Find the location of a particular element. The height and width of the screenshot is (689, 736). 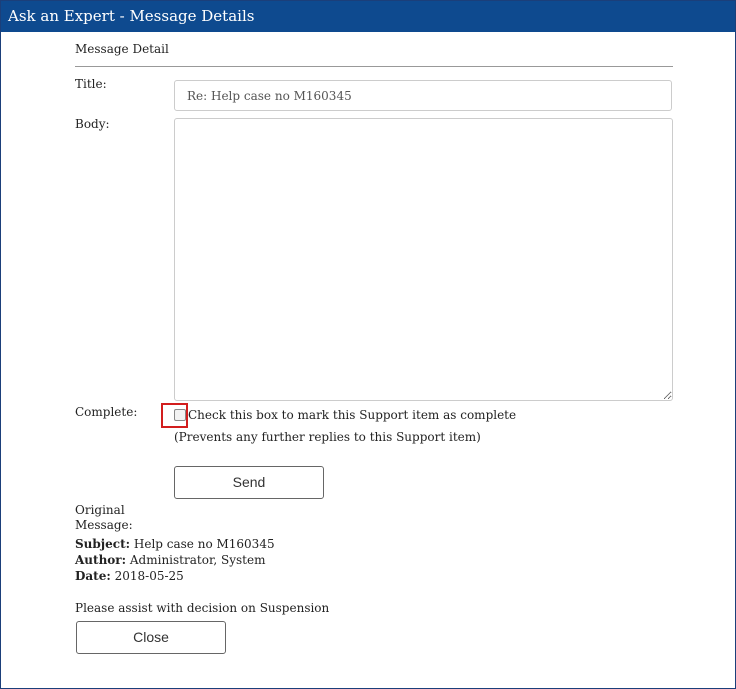

section-title: Message Detail is located at coordinates (122, 49).